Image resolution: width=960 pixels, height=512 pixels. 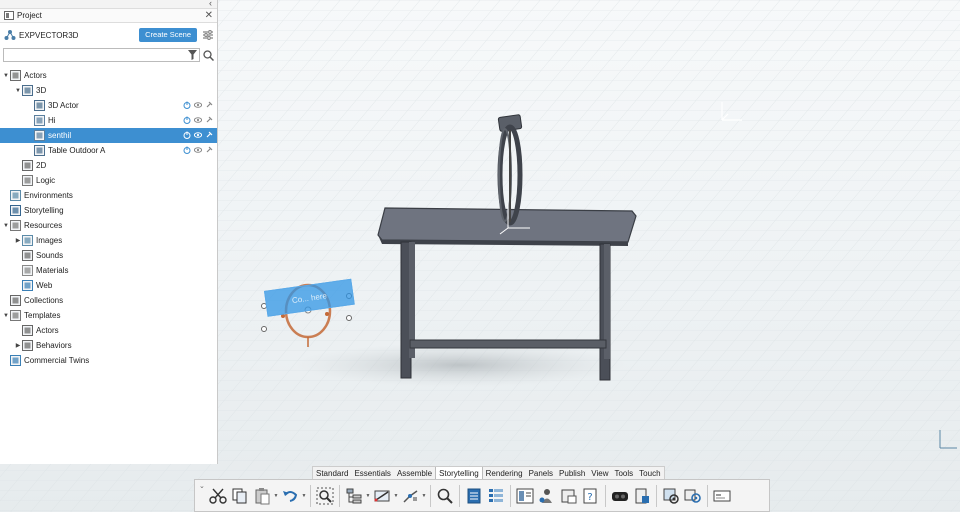 What do you see at coordinates (459, 473) in the screenshot?
I see `tab-storytelling: Storytelling` at bounding box center [459, 473].